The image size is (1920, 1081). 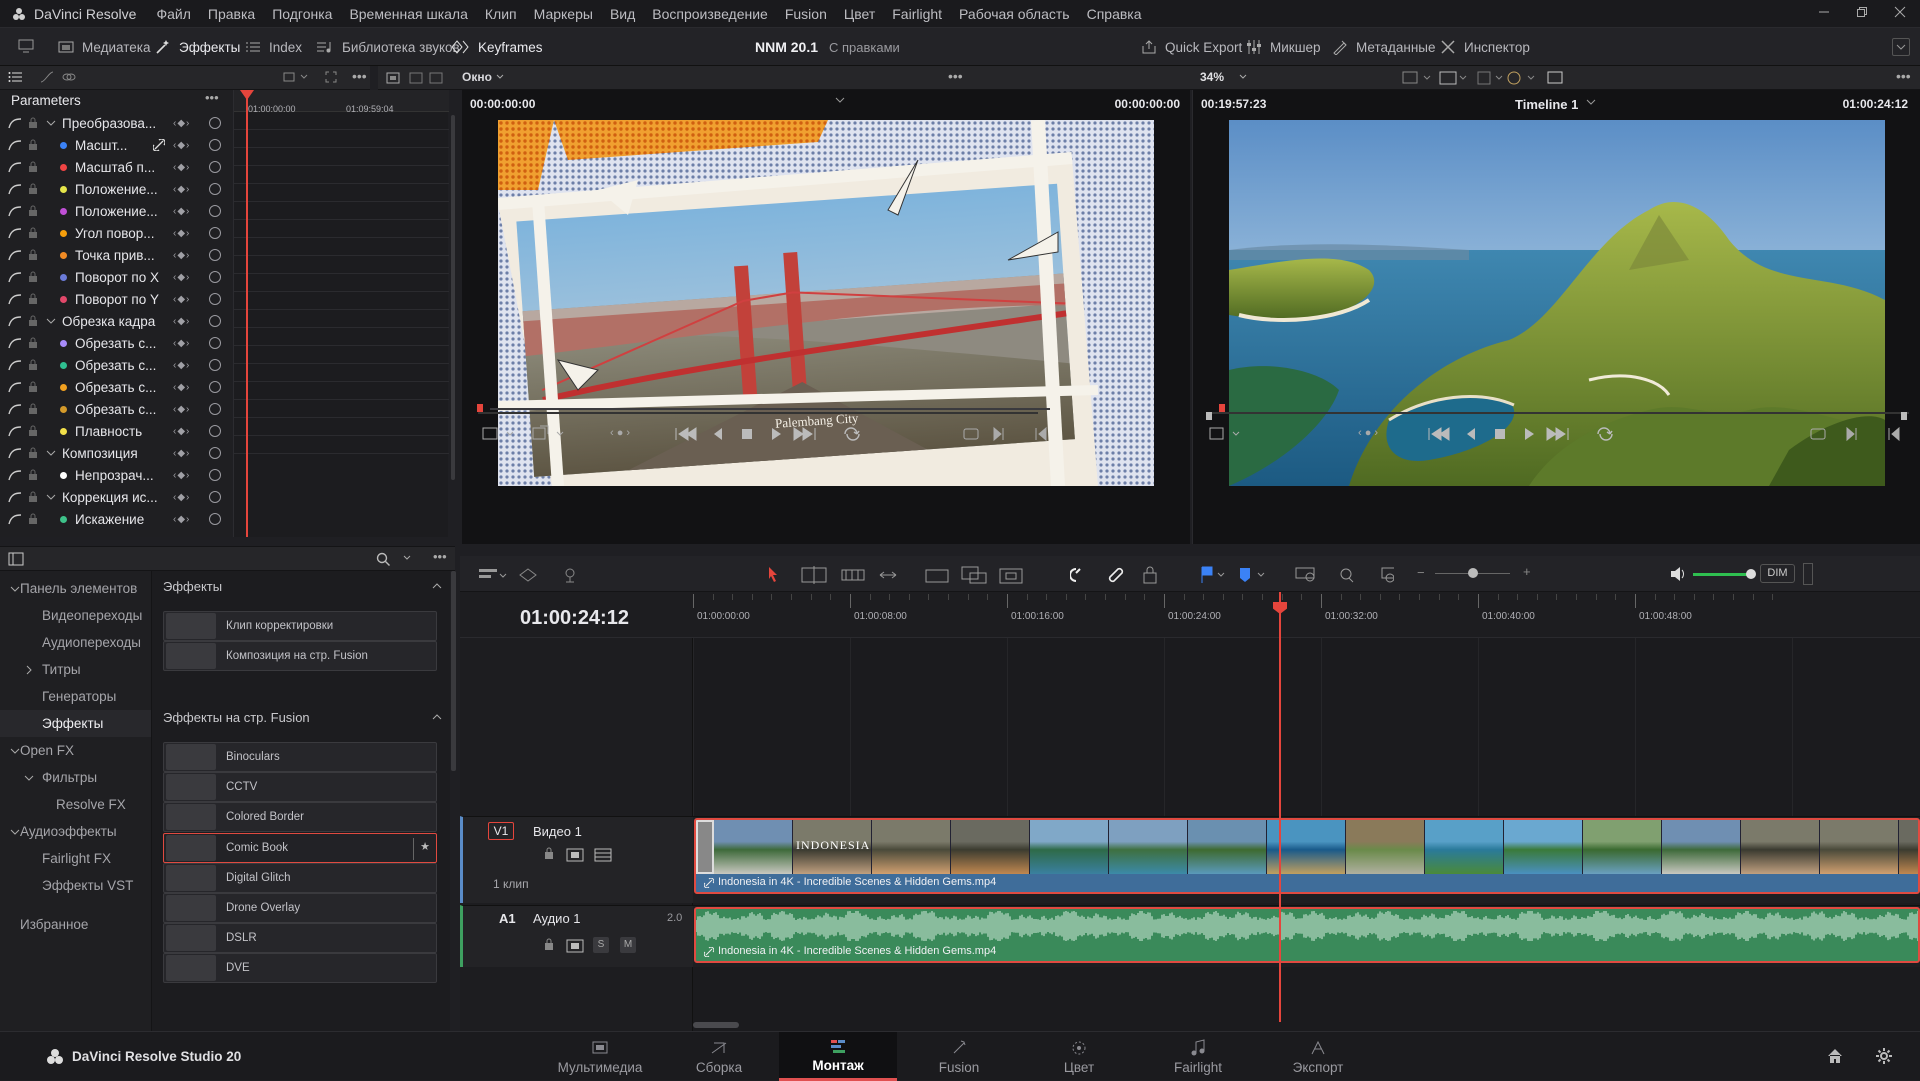 I want to click on quick-export-button: Quick Export, so click(x=1191, y=47).